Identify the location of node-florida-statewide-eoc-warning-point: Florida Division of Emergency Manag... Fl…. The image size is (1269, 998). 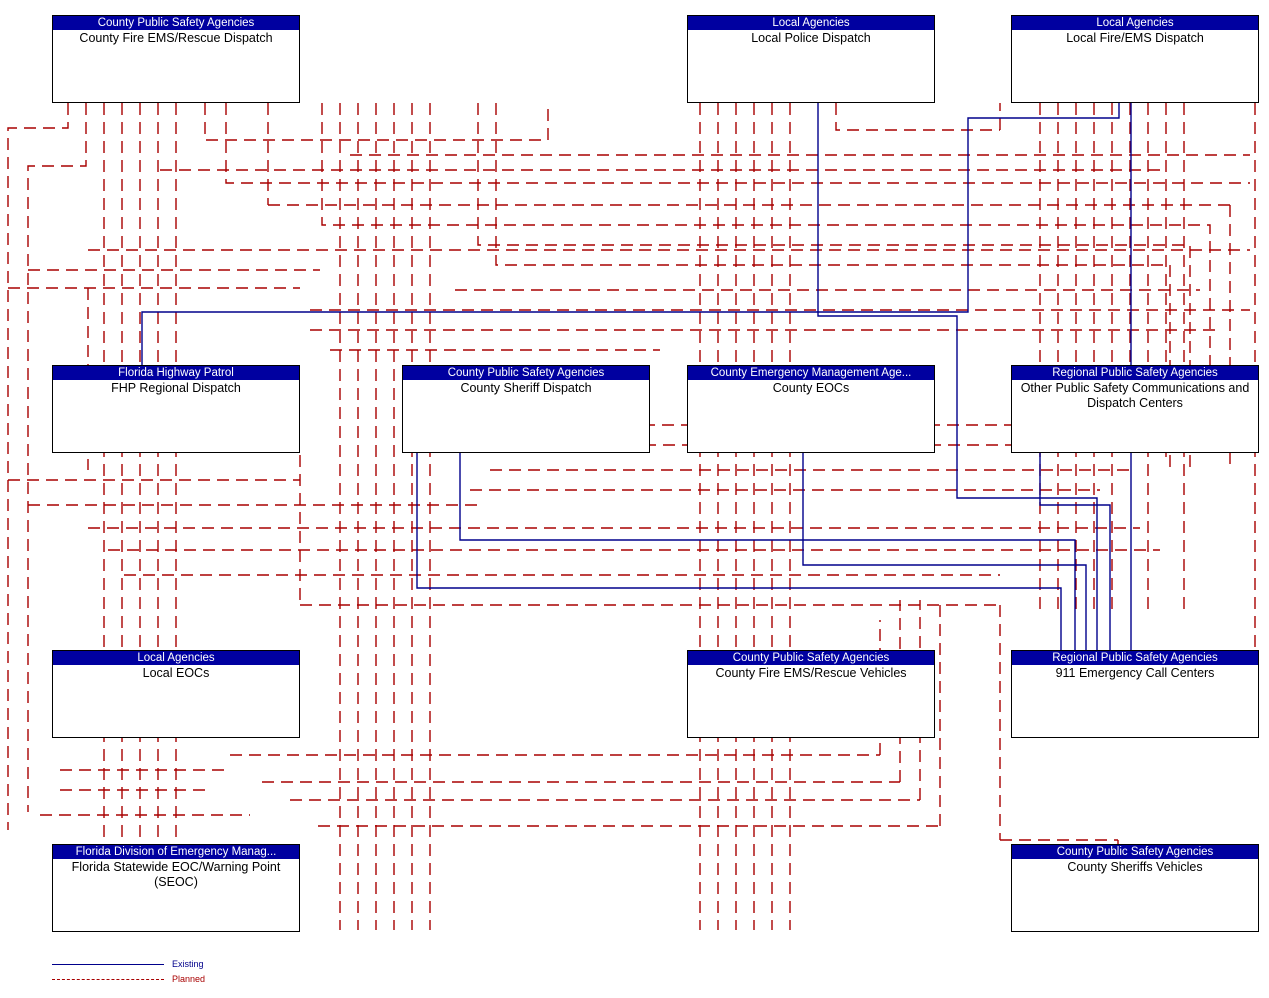
(176, 888).